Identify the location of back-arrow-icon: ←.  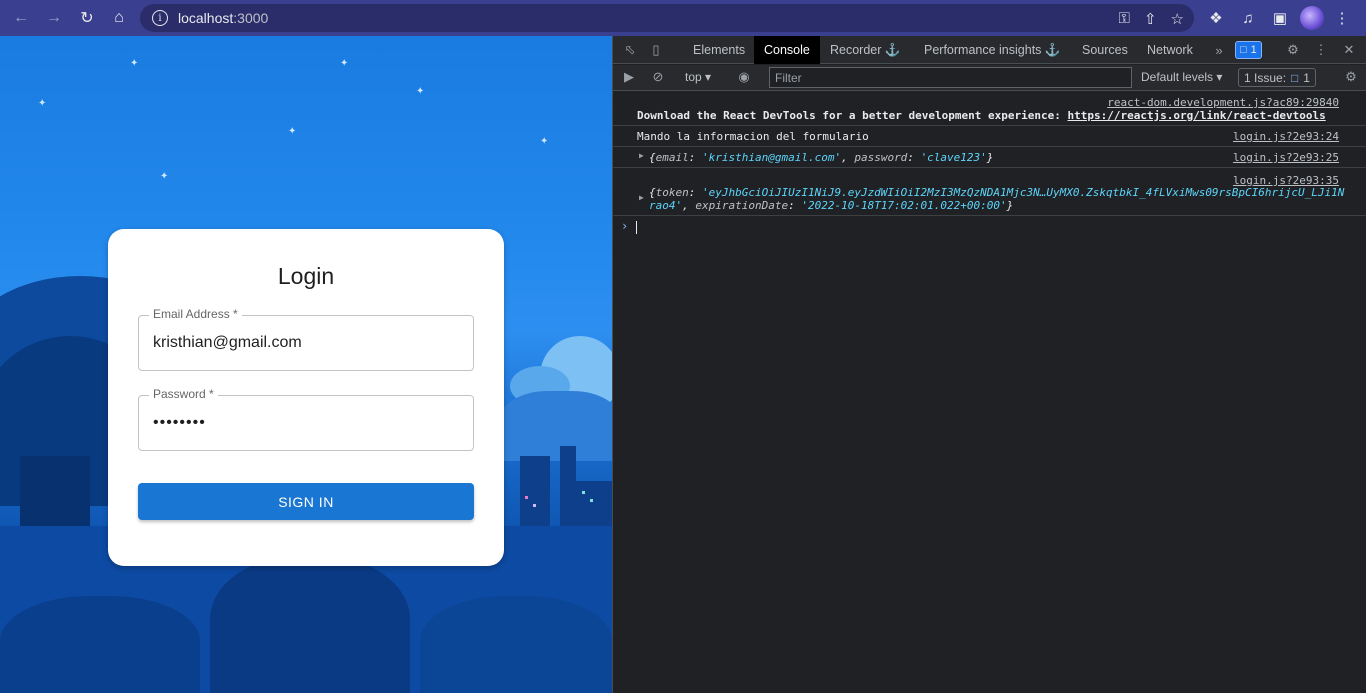
(21, 18).